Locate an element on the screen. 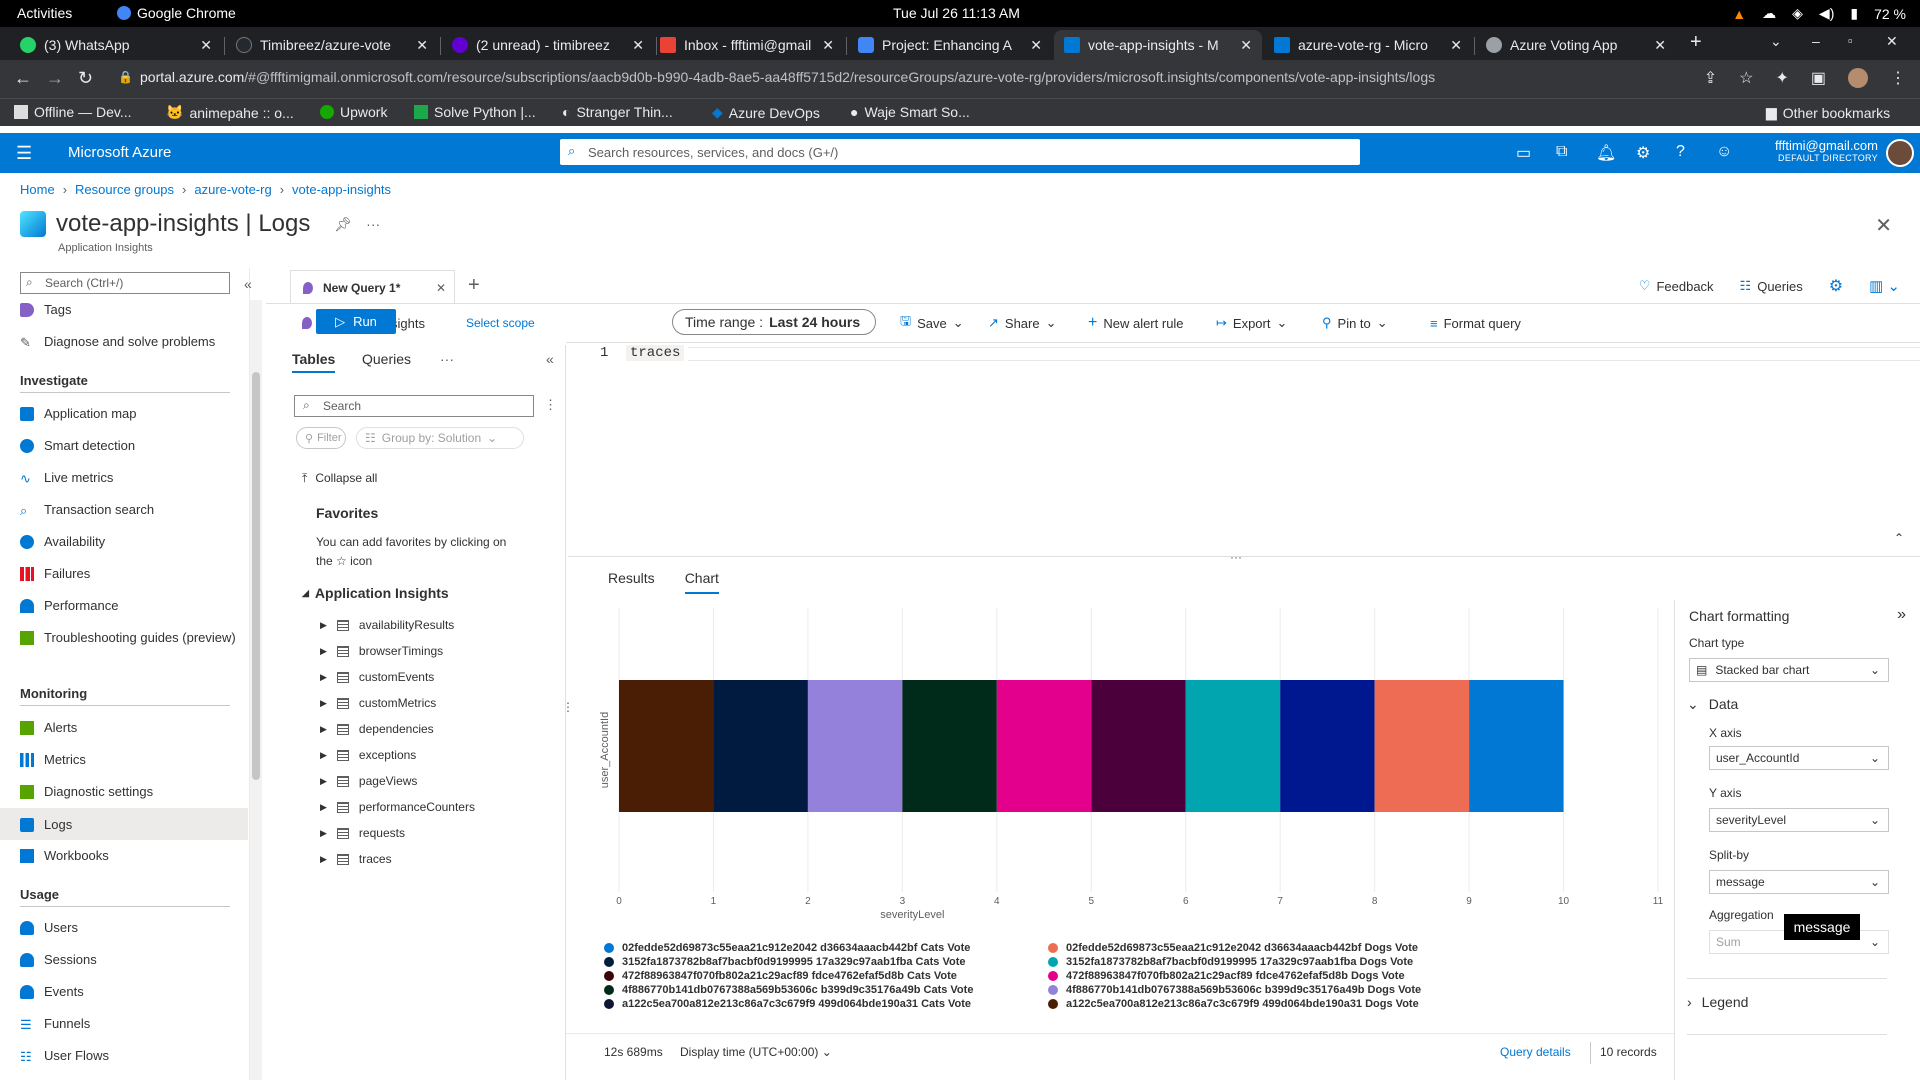  table-node: ▶ performanceCounters is located at coordinates (397, 807).